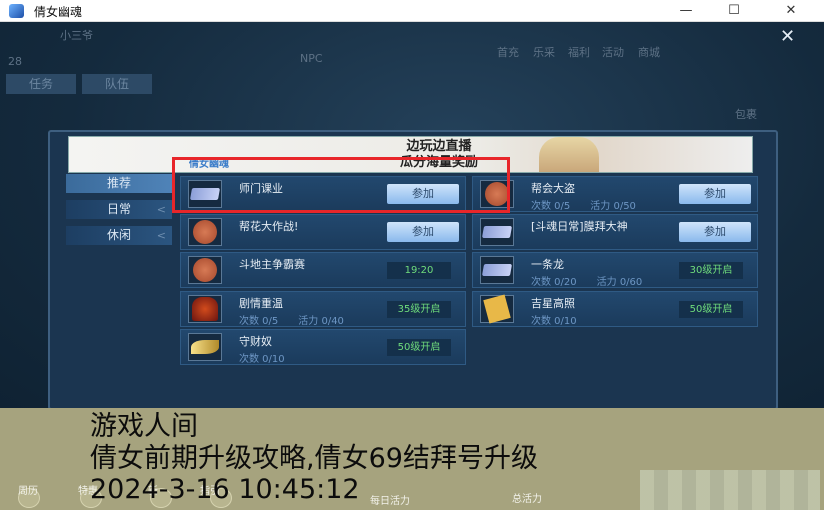 The height and width of the screenshot is (510, 824). I want to click on menu-item: 乐采, so click(544, 52).